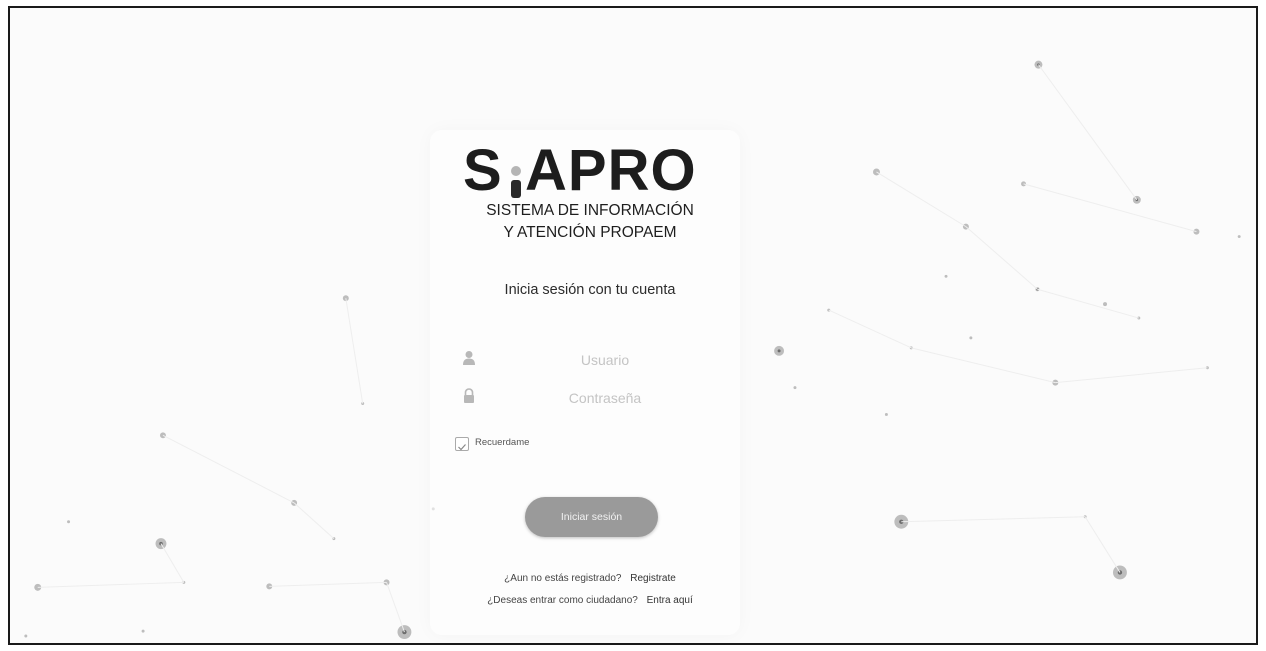 The height and width of the screenshot is (651, 1266). I want to click on logo-i-mark, so click(516, 182).